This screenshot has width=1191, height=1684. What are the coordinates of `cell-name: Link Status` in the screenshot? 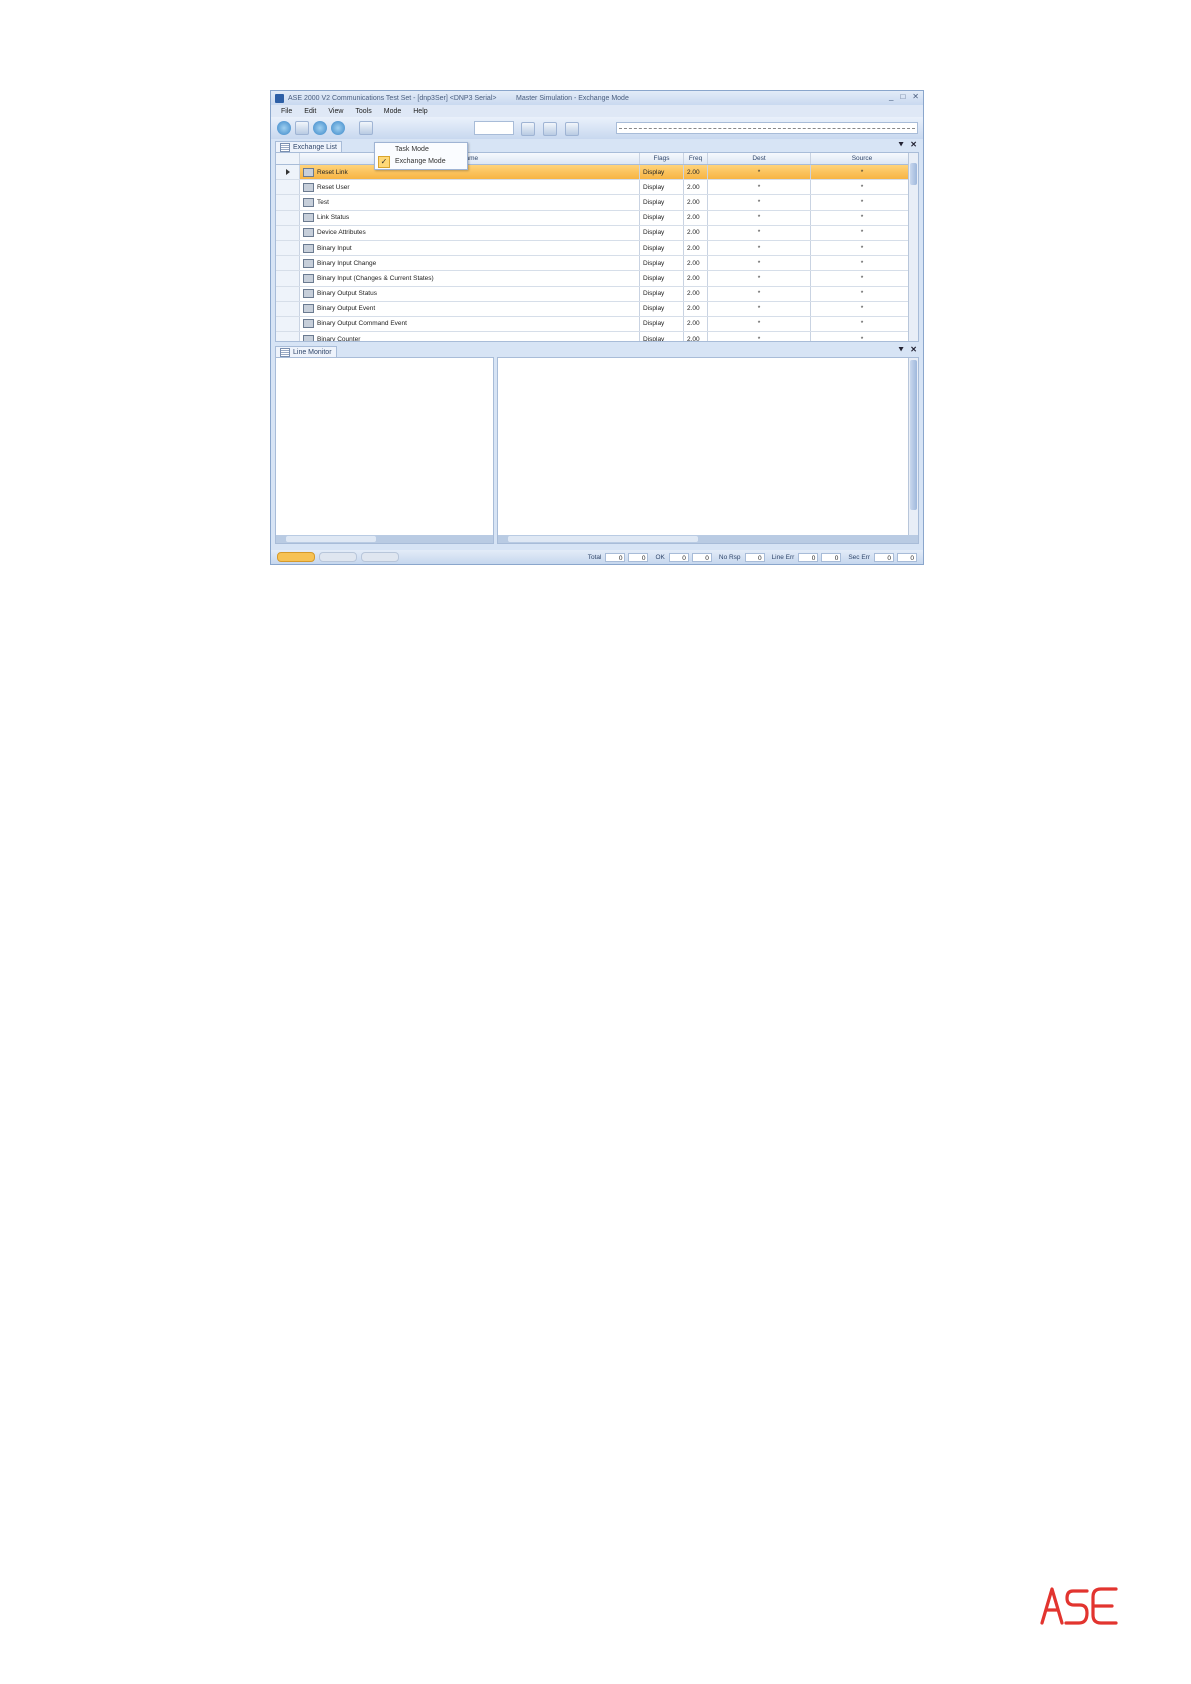 It's located at (470, 217).